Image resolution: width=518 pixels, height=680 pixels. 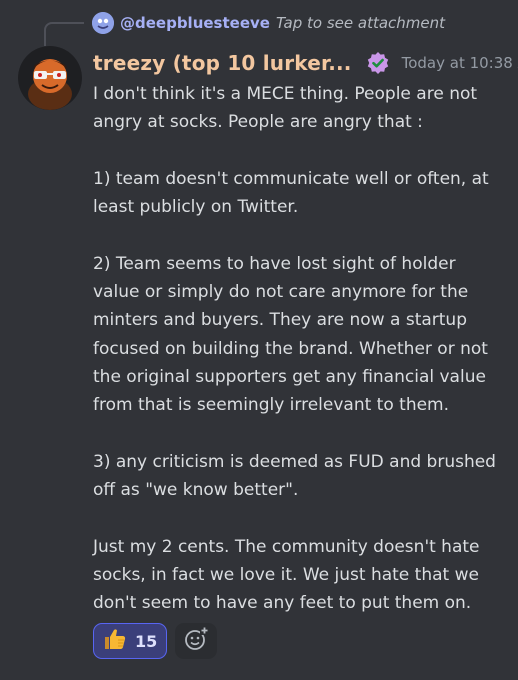 What do you see at coordinates (64, 34) in the screenshot?
I see `reply-connector-line` at bounding box center [64, 34].